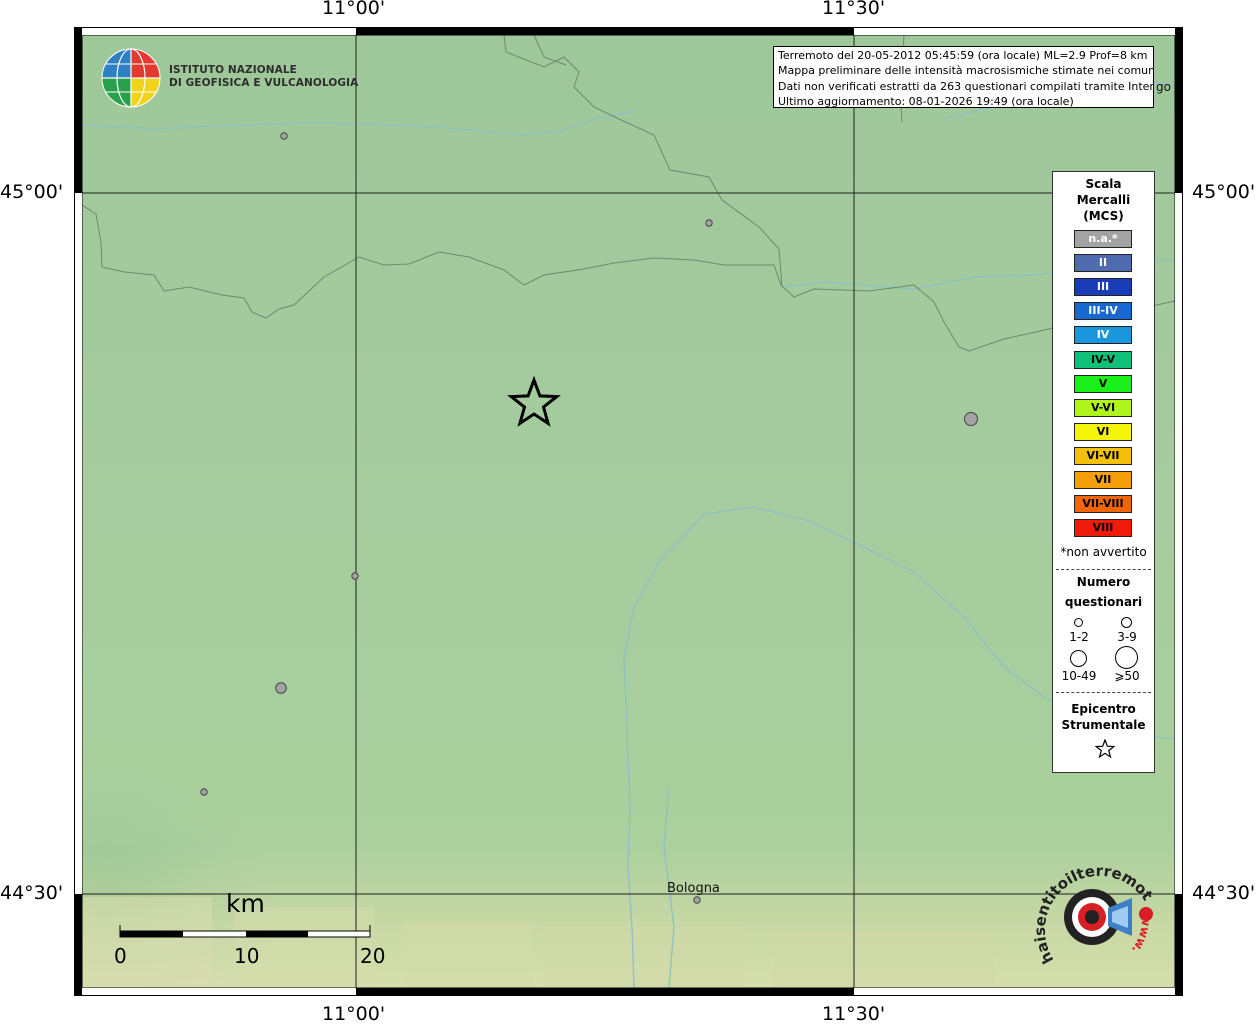 The width and height of the screenshot is (1256, 1025). What do you see at coordinates (1078, 622) in the screenshot?
I see `count-symbol-small` at bounding box center [1078, 622].